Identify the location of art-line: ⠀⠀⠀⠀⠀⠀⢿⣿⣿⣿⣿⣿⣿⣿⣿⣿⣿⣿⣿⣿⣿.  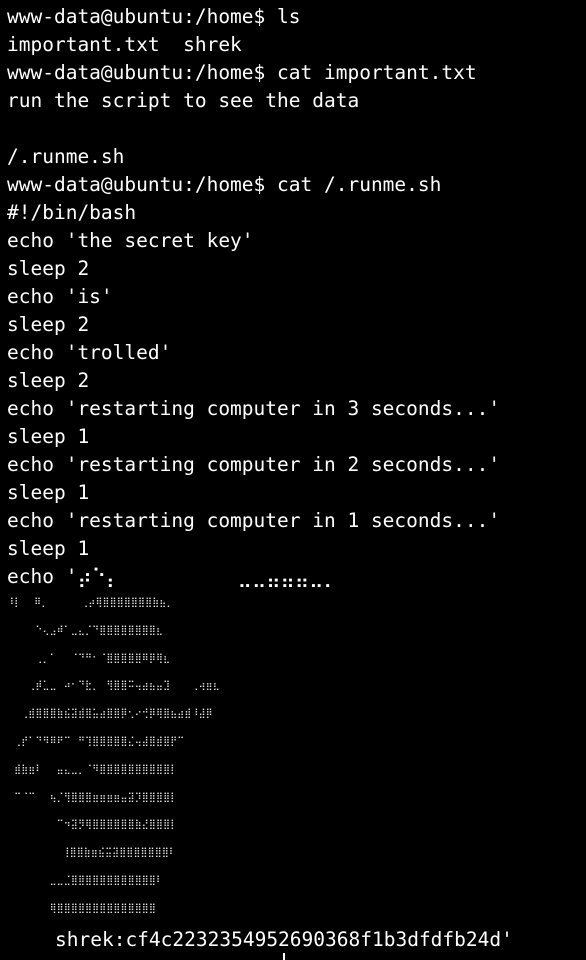
(82, 908).